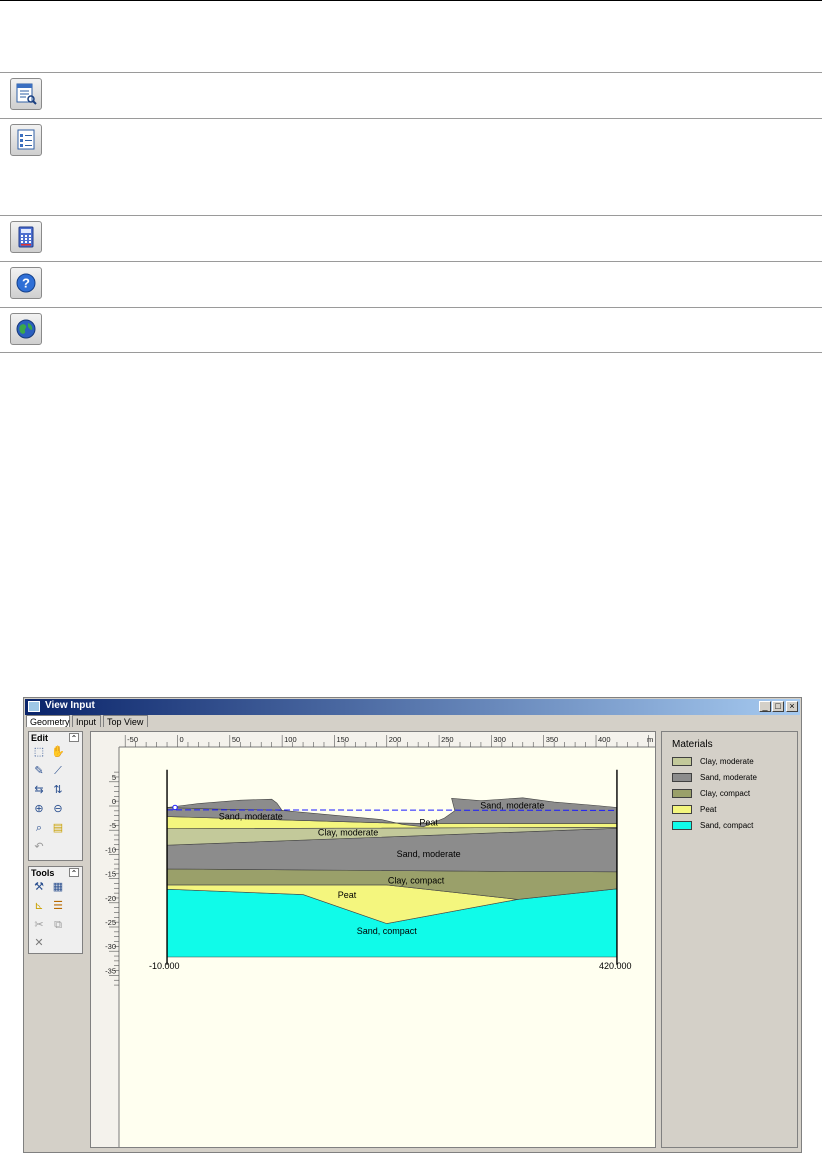 This screenshot has width=822, height=1153. What do you see at coordinates (114, 777) in the screenshot?
I see `y-ruler-label: 5` at bounding box center [114, 777].